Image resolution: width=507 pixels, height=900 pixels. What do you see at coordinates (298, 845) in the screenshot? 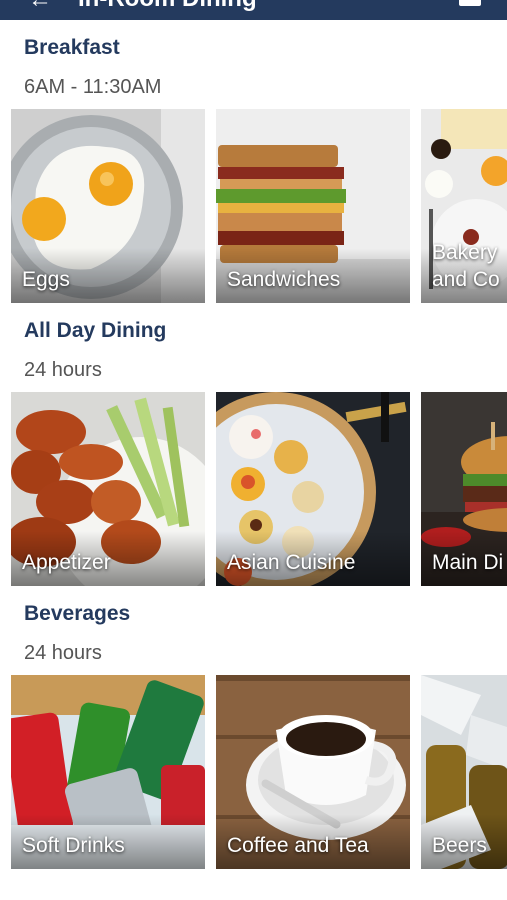
I see `tile-label: Coffee and Tea` at bounding box center [298, 845].